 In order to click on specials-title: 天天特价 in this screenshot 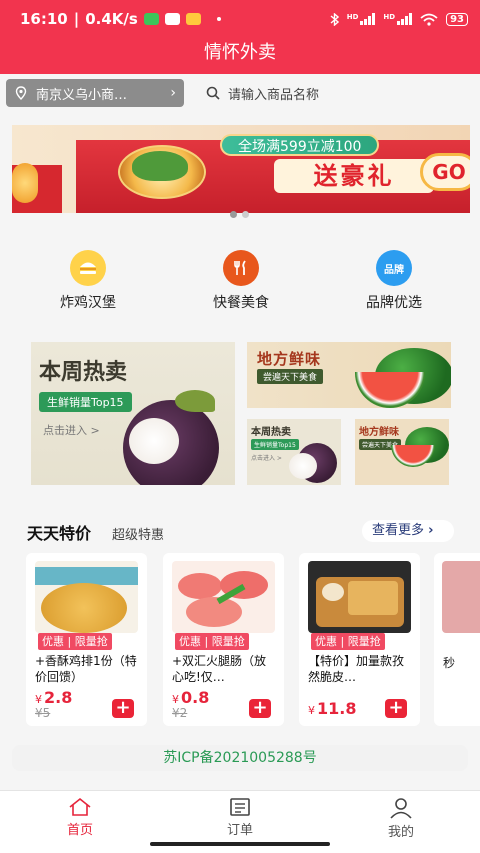, I will do `click(59, 533)`.